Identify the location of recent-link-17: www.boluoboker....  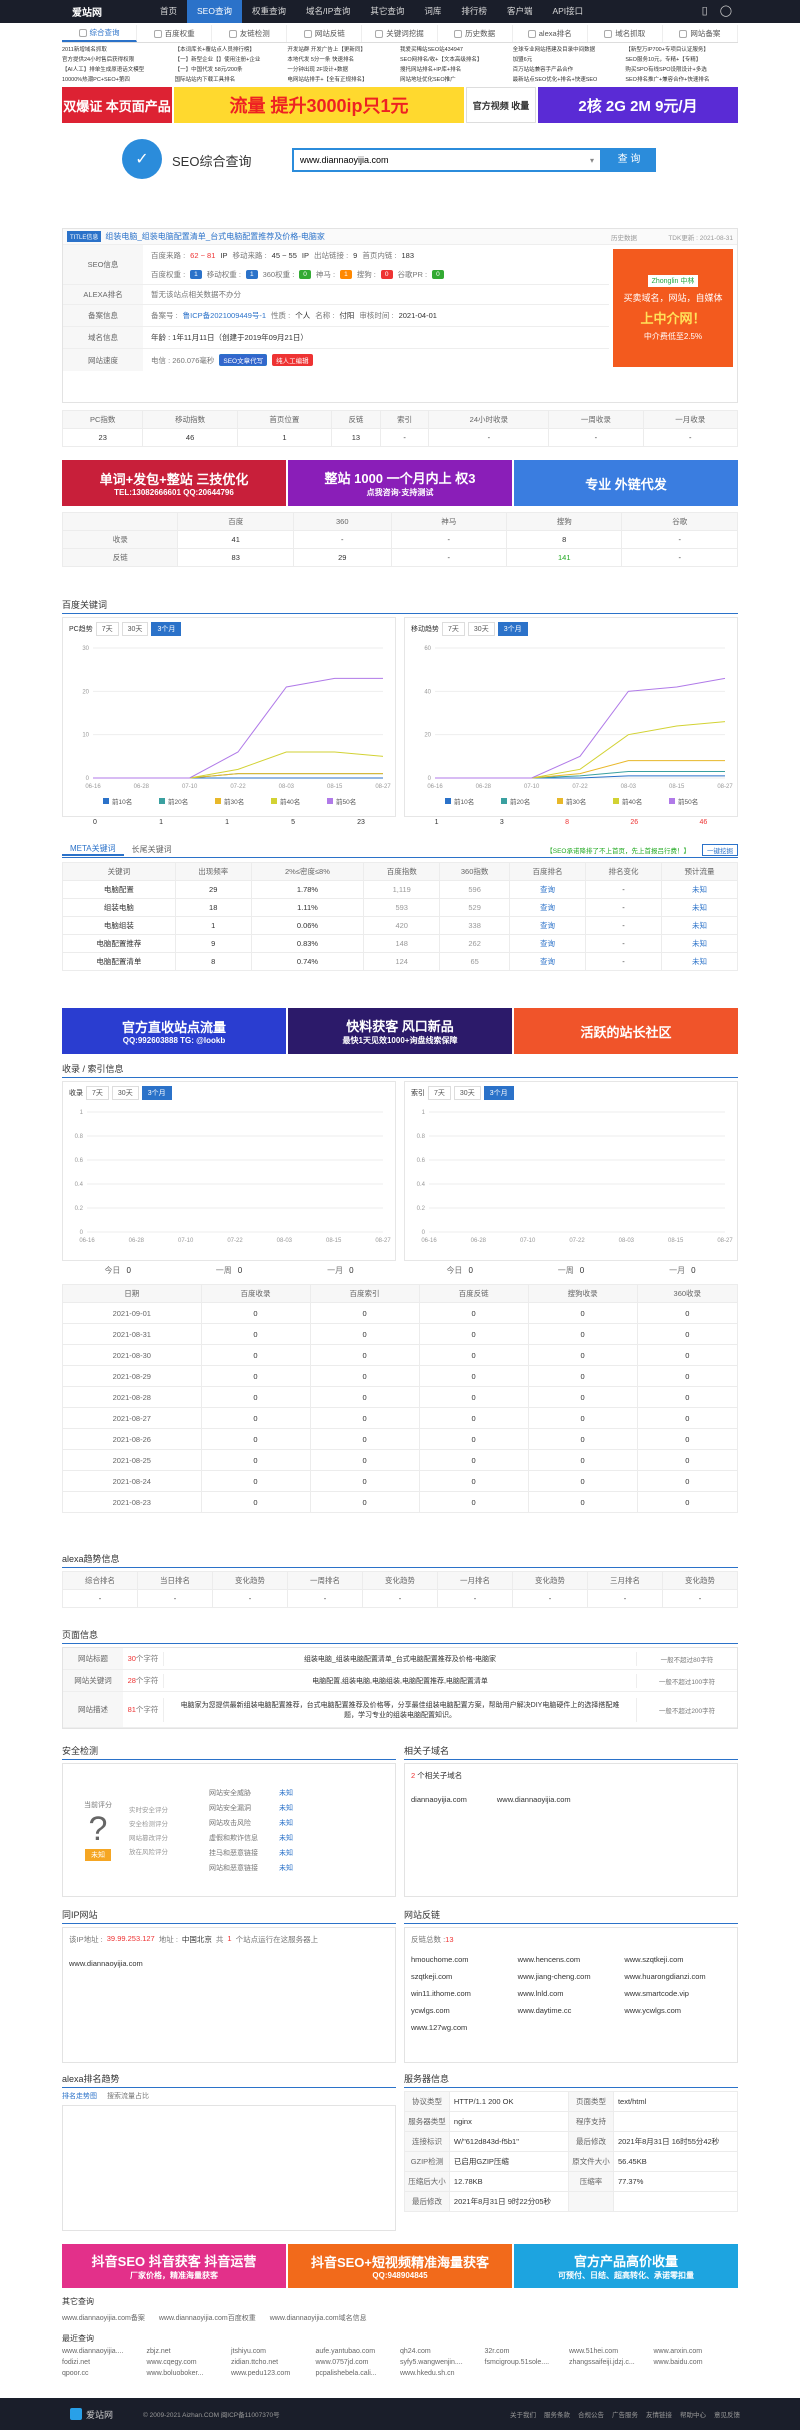
(189, 2373).